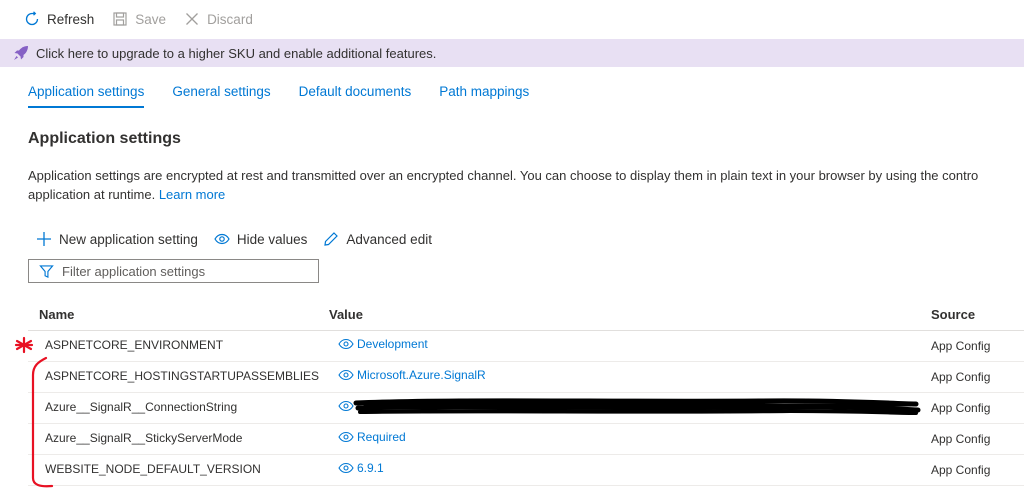 The height and width of the screenshot is (503, 1024). What do you see at coordinates (120, 19) in the screenshot?
I see `save-icon` at bounding box center [120, 19].